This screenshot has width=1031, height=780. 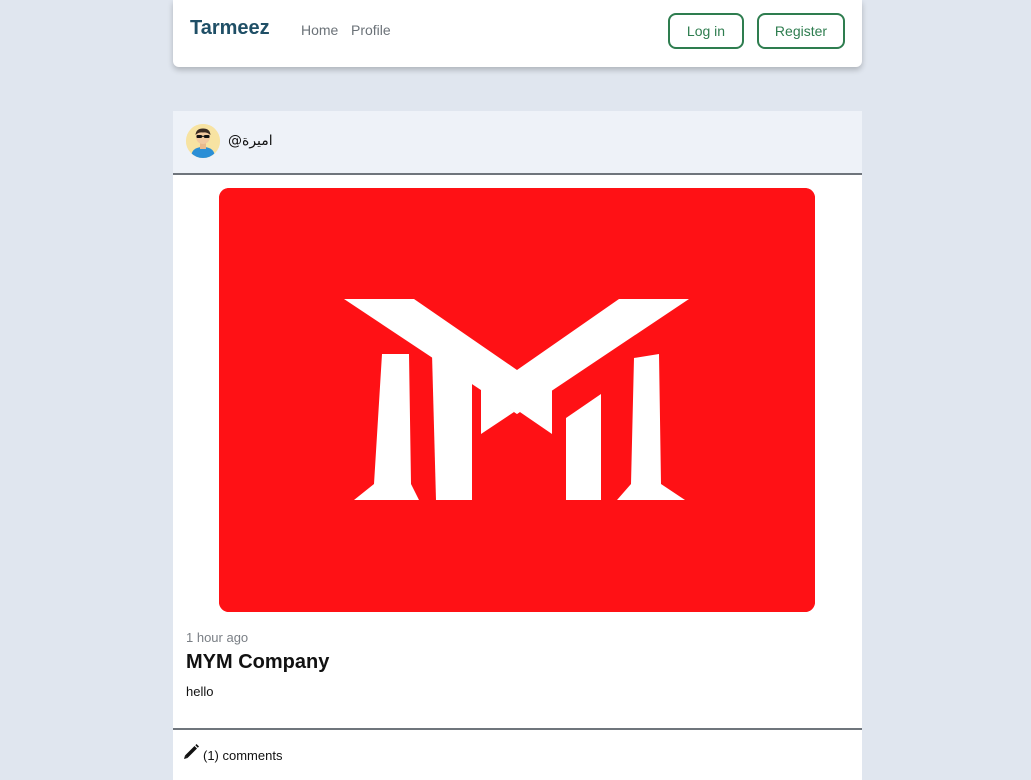 I want to click on pencil-icon, so click(x=191, y=752).